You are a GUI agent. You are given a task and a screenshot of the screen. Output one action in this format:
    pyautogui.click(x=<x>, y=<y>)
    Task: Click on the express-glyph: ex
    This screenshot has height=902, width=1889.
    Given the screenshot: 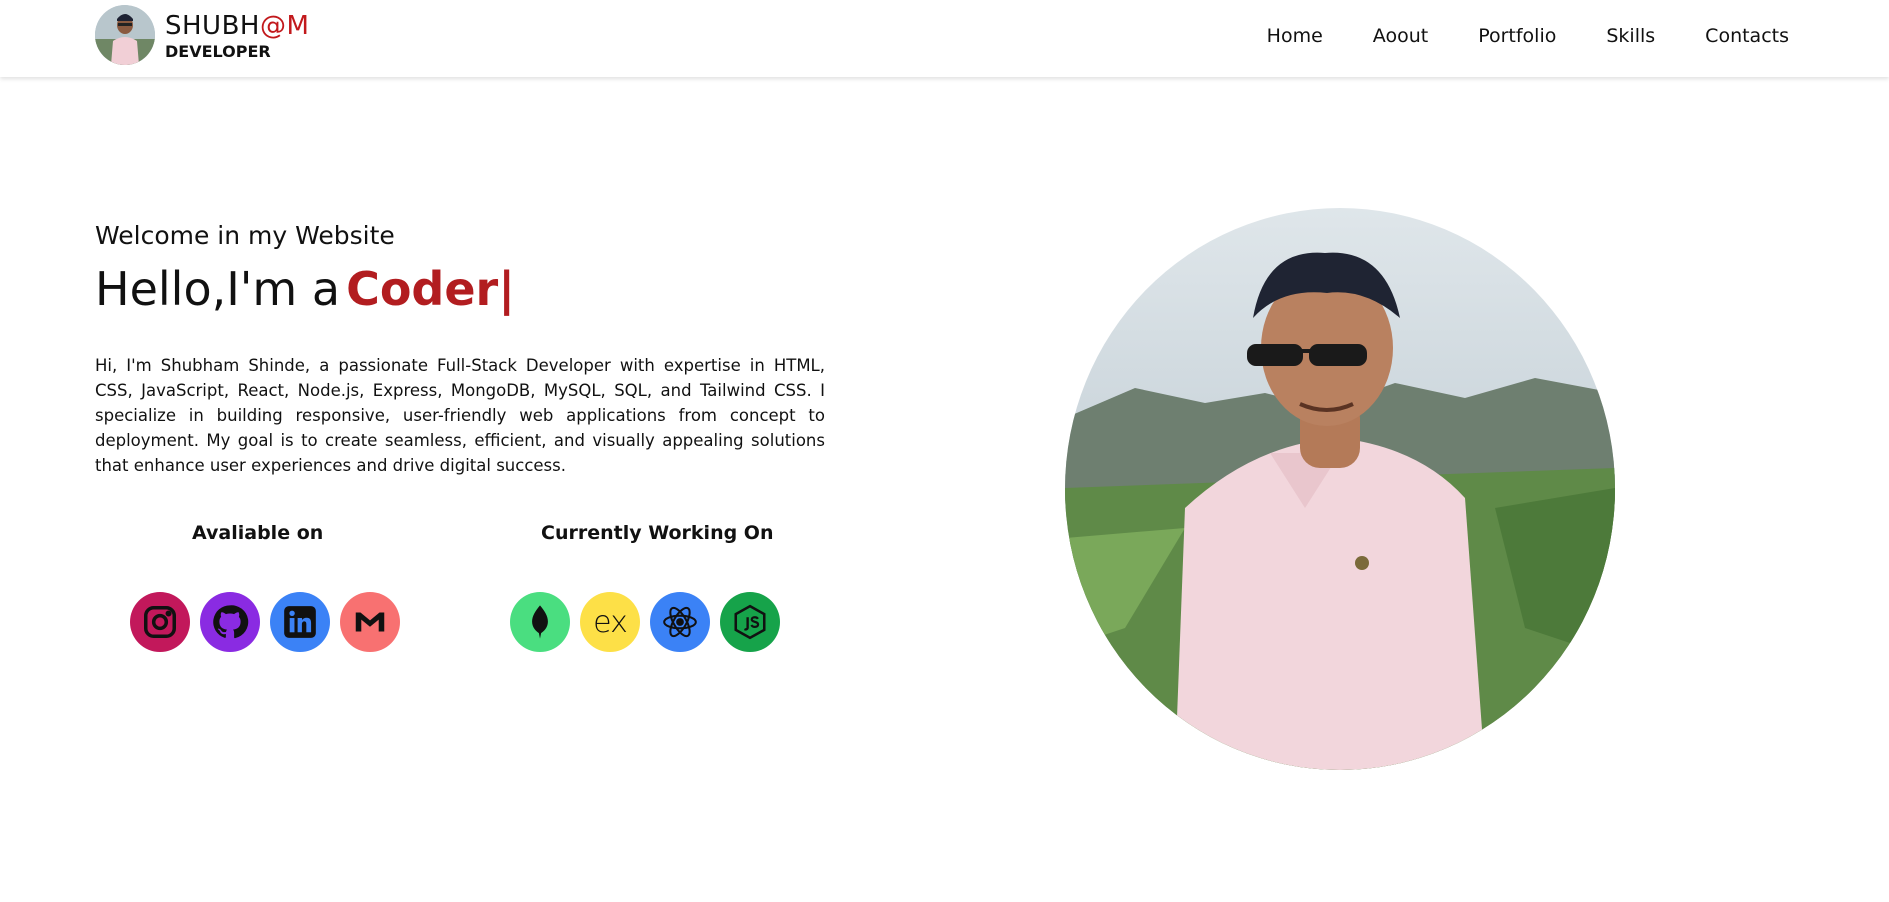 What is the action you would take?
    pyautogui.click(x=610, y=622)
    